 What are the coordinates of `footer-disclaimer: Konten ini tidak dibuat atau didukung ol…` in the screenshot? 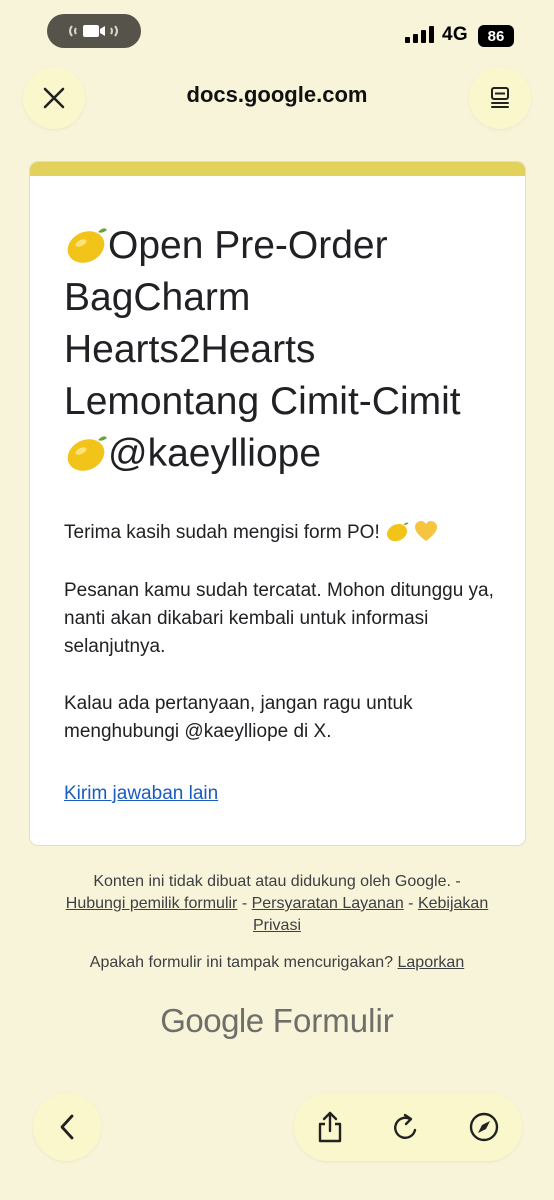 It's located at (277, 903).